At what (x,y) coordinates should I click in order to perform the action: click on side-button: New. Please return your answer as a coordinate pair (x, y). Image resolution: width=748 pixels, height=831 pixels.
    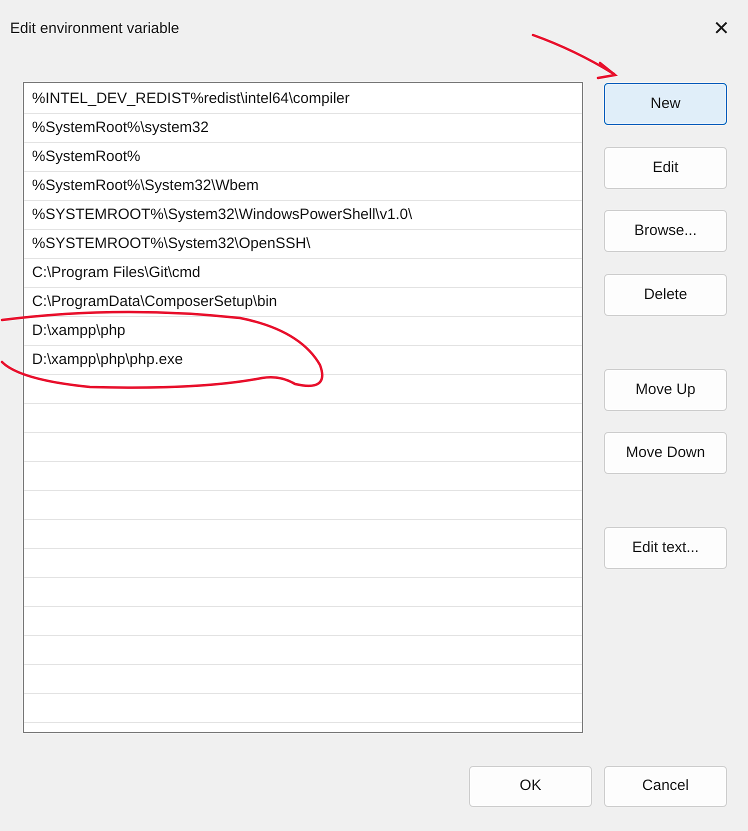
    Looking at the image, I should click on (665, 104).